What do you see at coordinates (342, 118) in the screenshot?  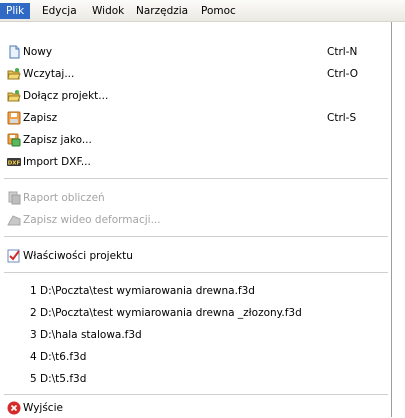 I see `shortcut-label: Ctrl-S` at bounding box center [342, 118].